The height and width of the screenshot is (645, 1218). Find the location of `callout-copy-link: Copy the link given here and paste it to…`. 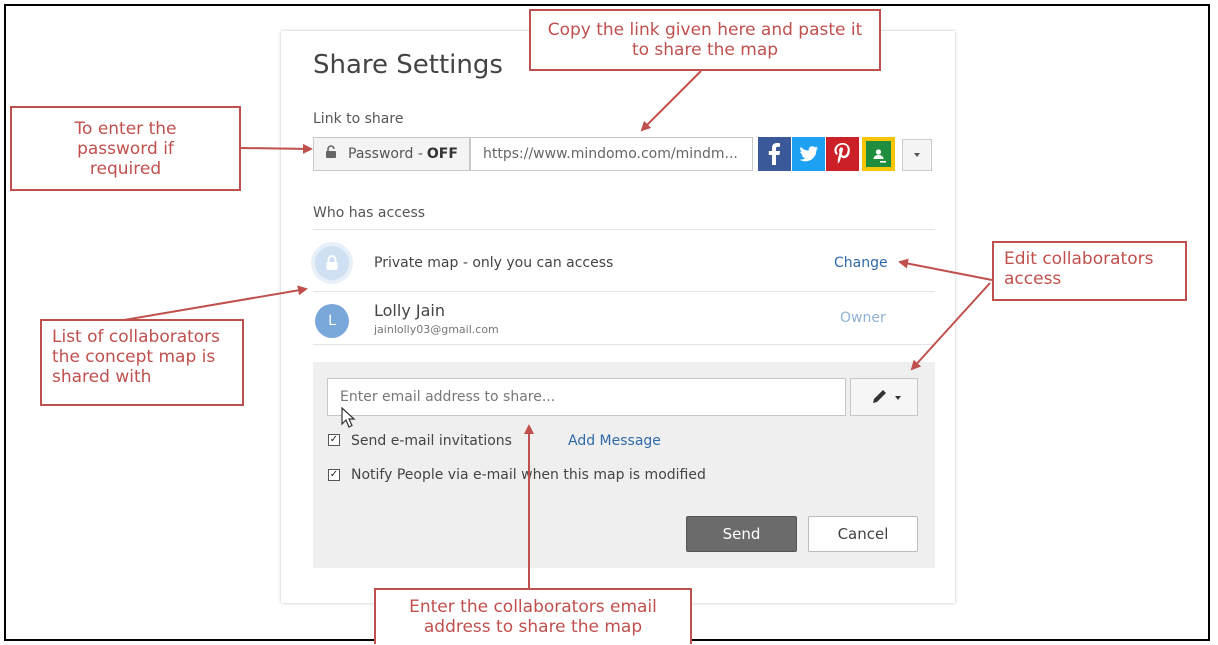

callout-copy-link: Copy the link given here and paste it to… is located at coordinates (705, 40).